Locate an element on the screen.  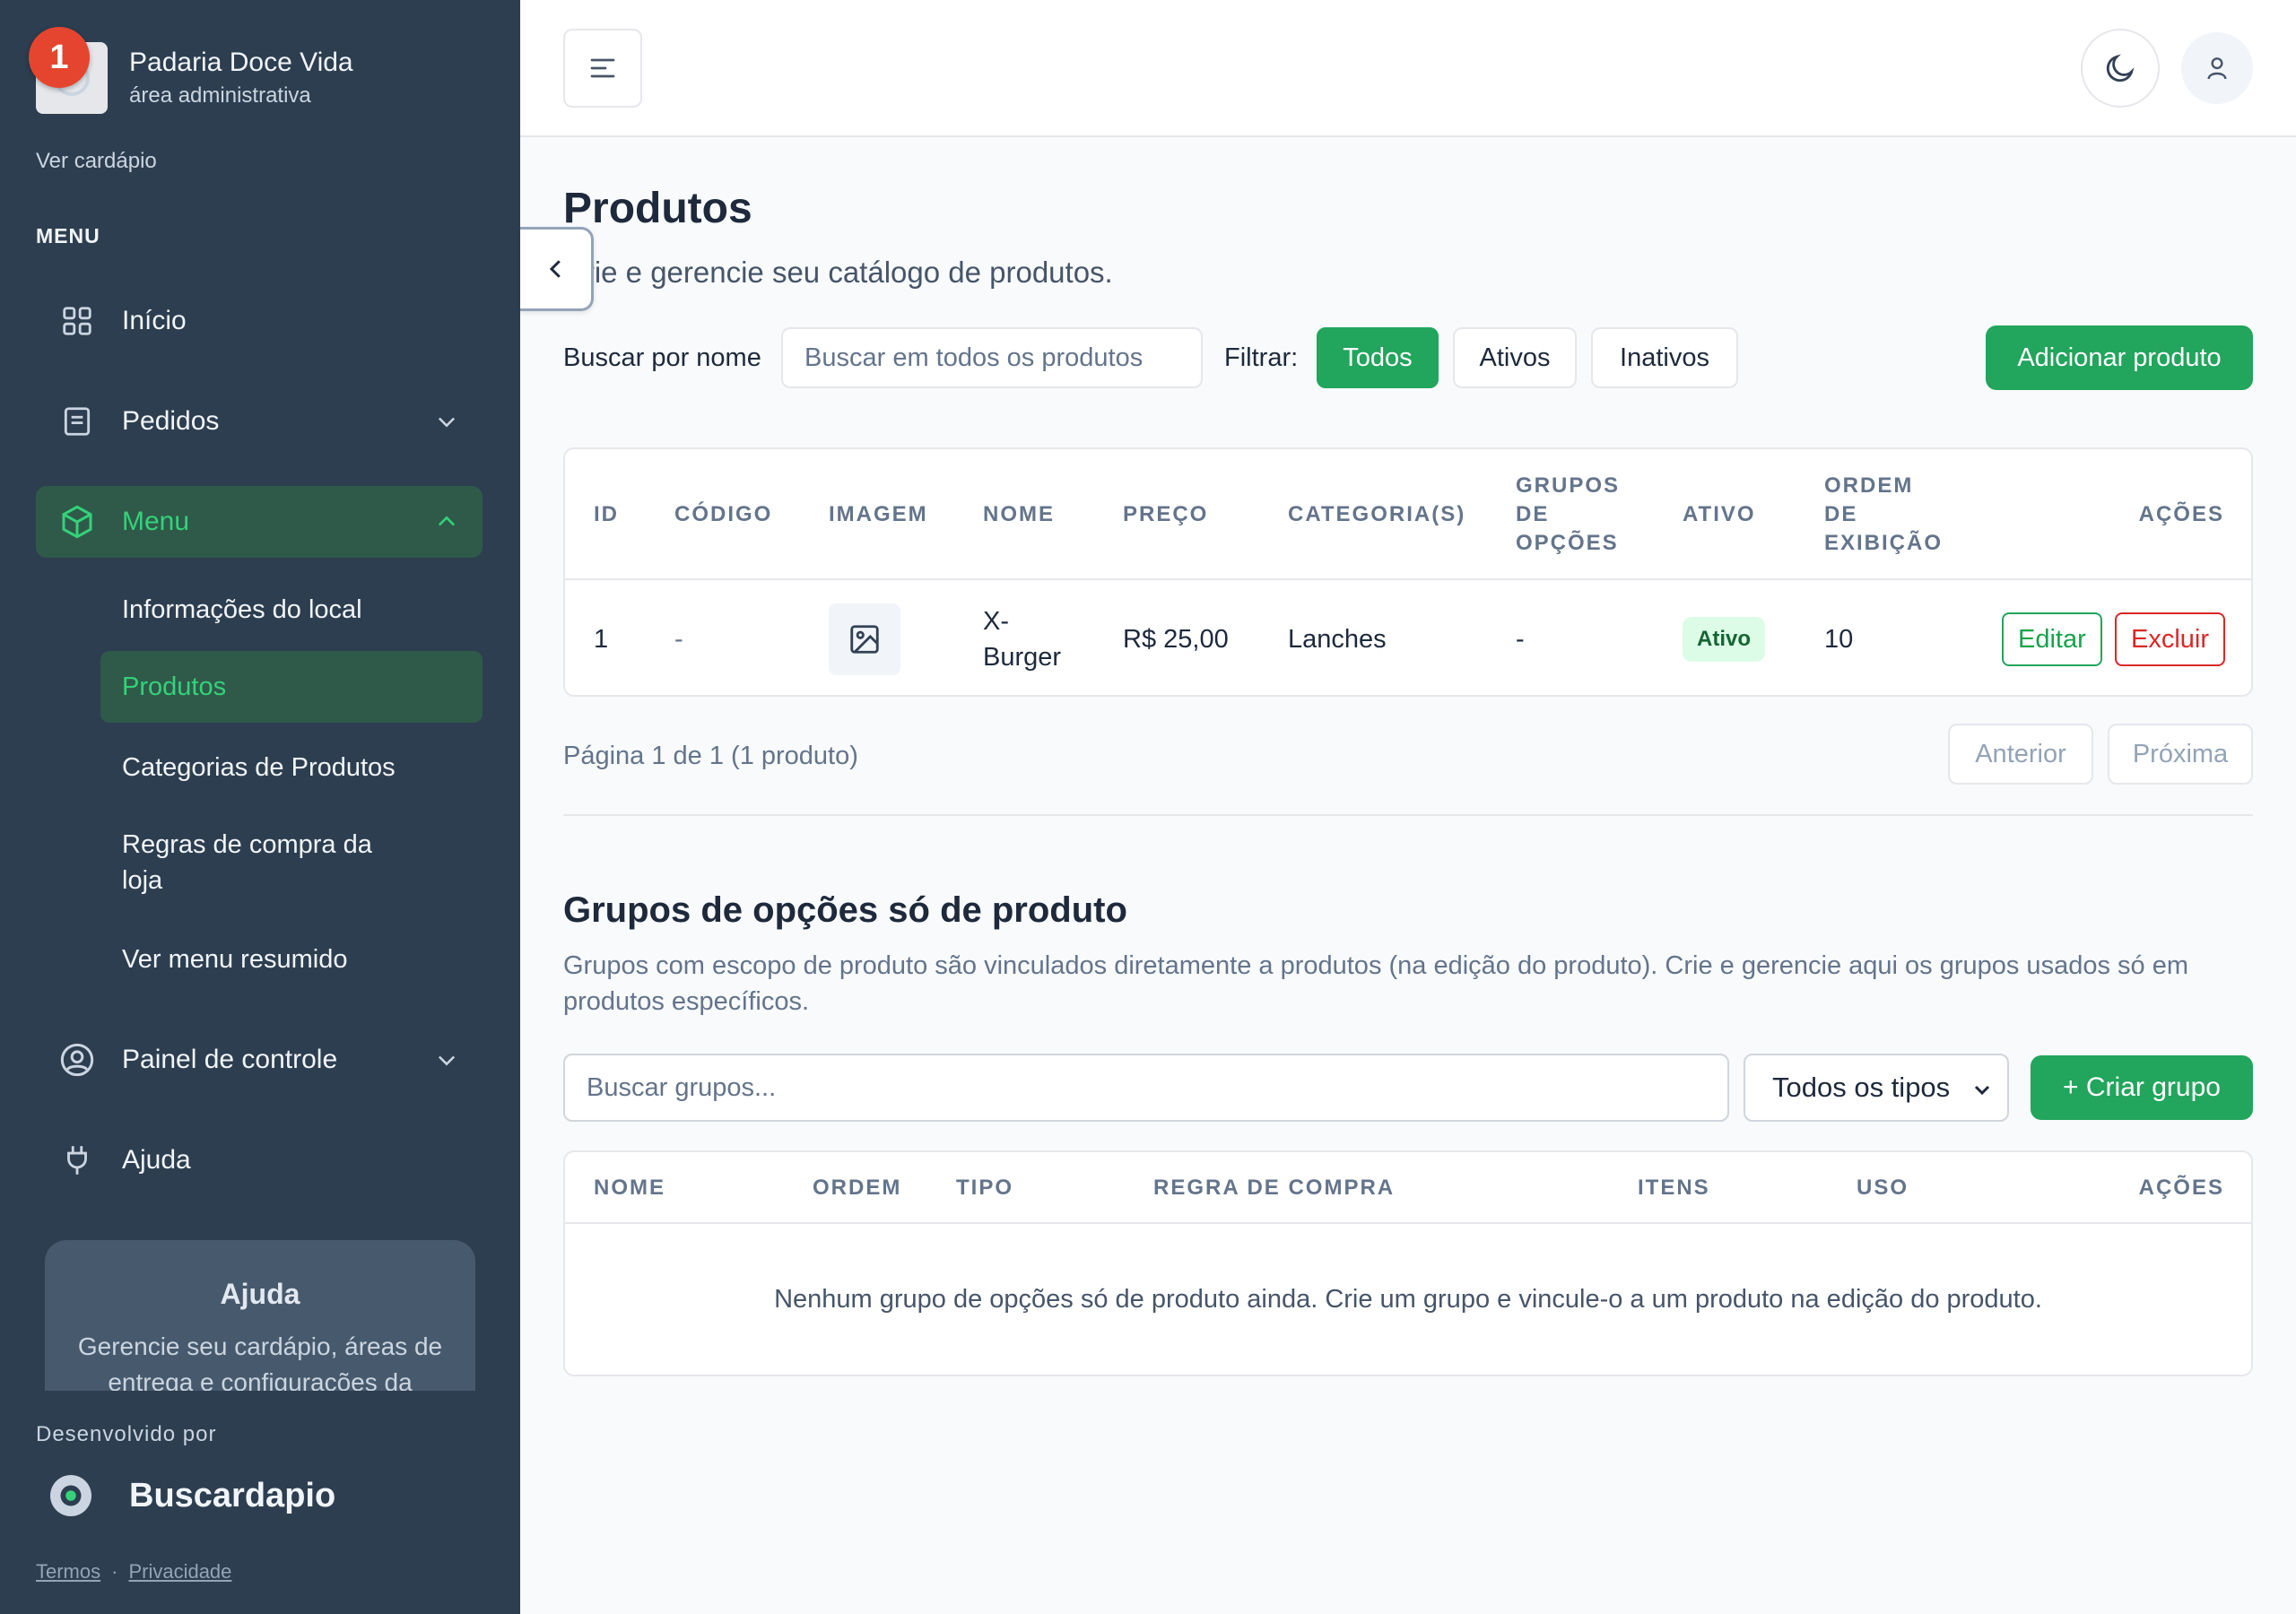
product-search-input is located at coordinates (992, 357).